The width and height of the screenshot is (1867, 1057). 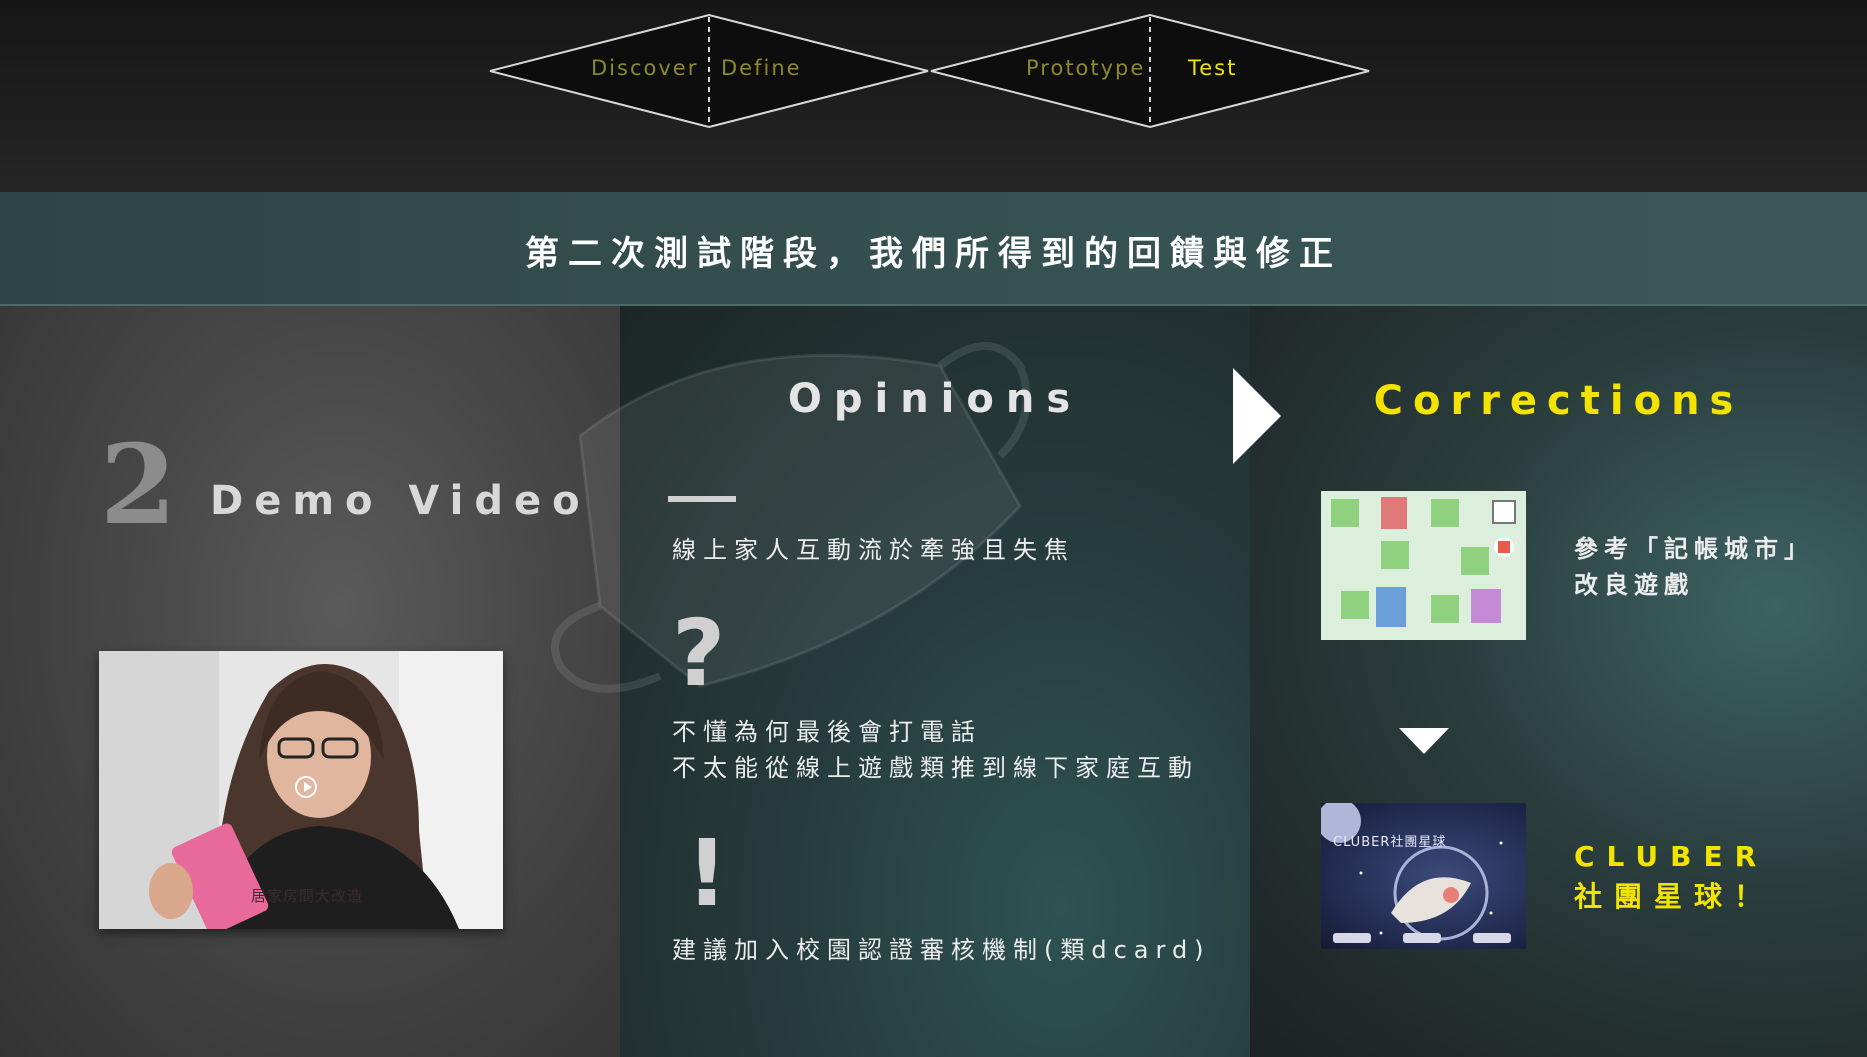 I want to click on play-icon, so click(x=306, y=787).